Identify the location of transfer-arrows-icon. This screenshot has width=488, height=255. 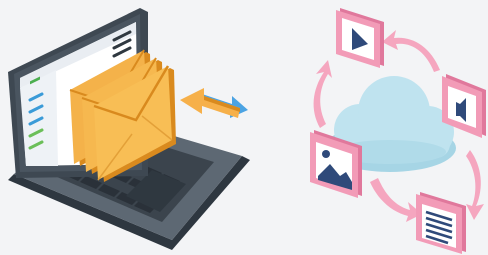
(214, 103).